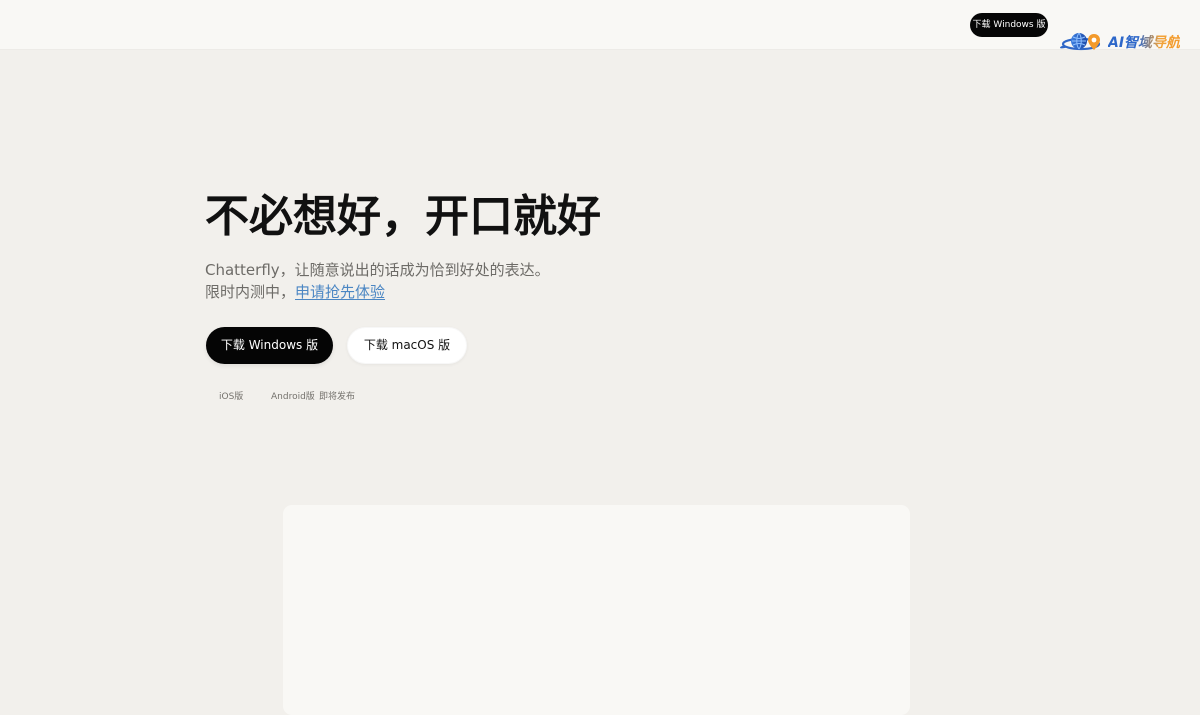 The width and height of the screenshot is (1200, 715). What do you see at coordinates (250, 292) in the screenshot?
I see `beta-prefix: 限时内测中，` at bounding box center [250, 292].